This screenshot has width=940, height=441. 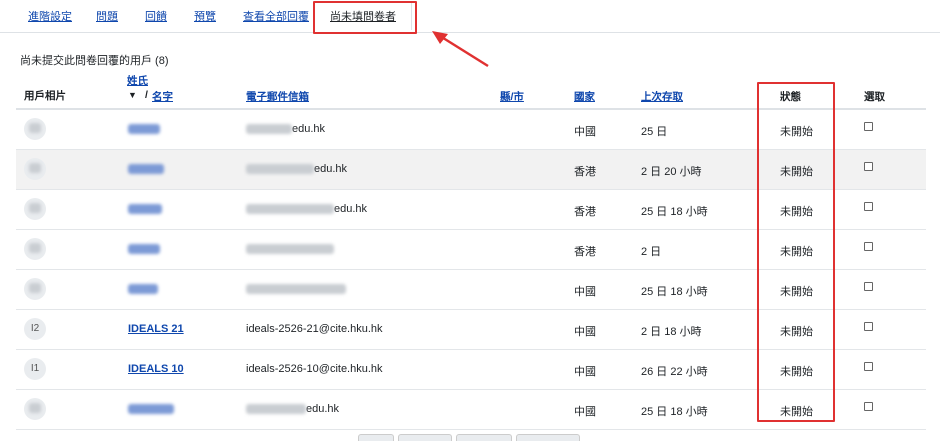 I want to click on tab-questions: 問題, so click(x=107, y=16).